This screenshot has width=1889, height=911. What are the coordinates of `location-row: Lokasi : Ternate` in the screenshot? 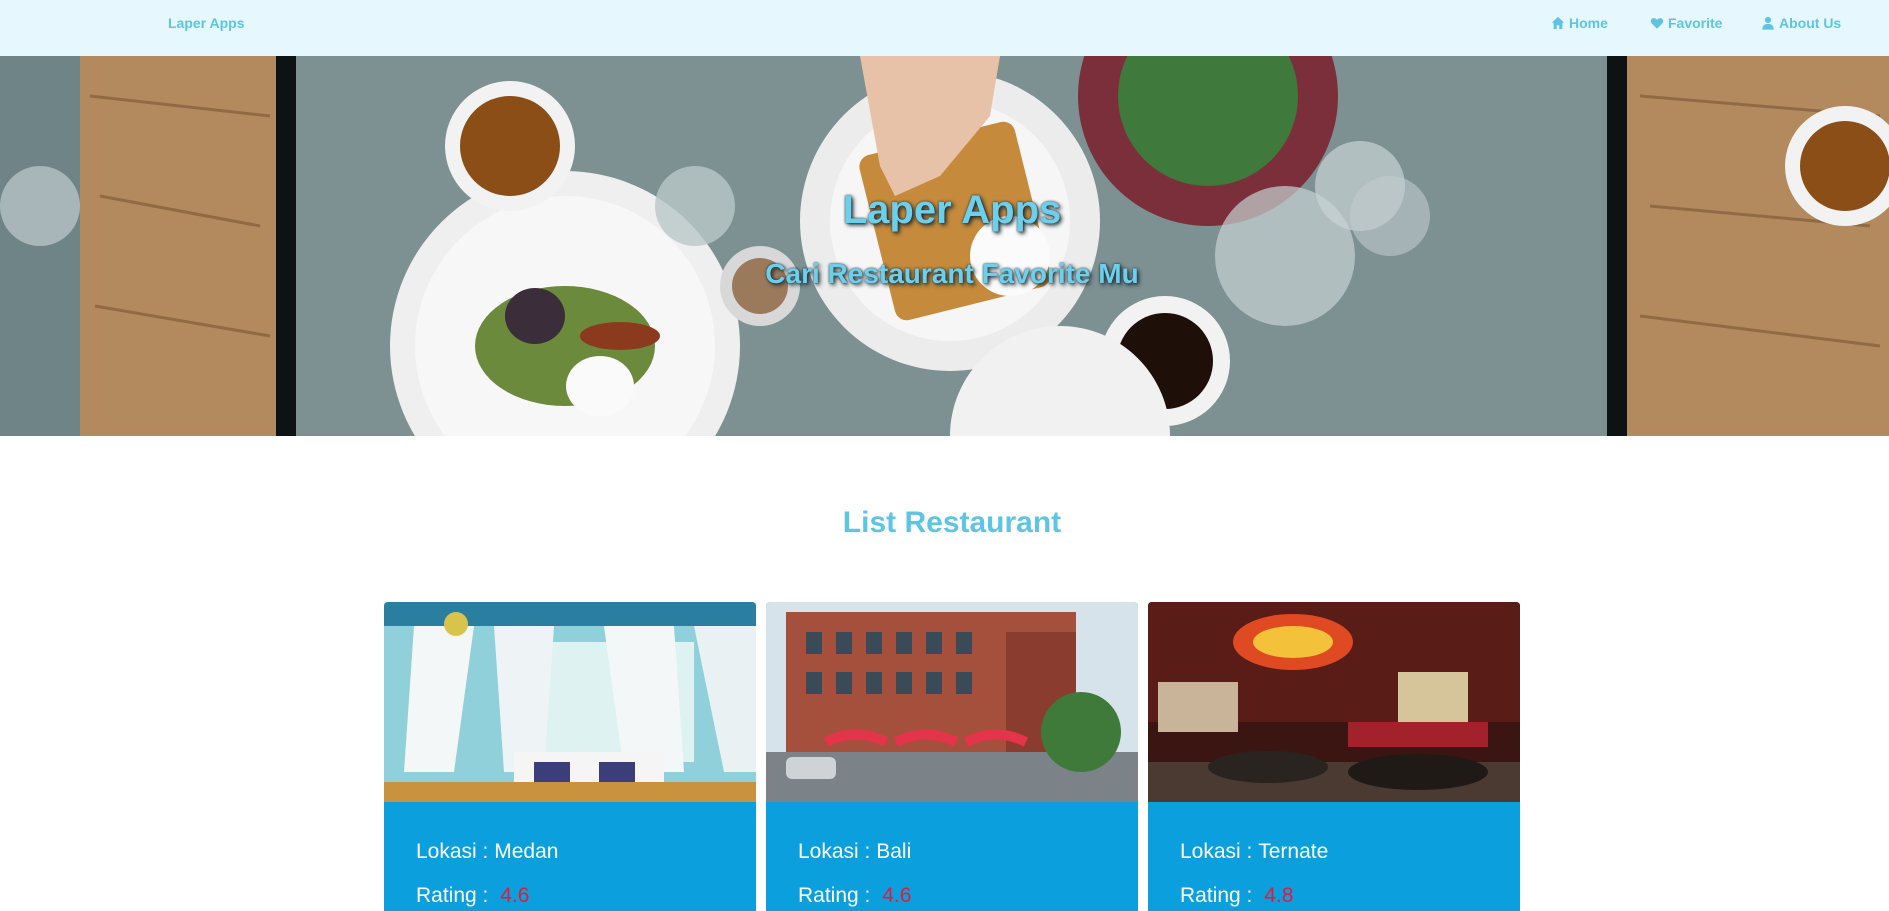 It's located at (1334, 852).